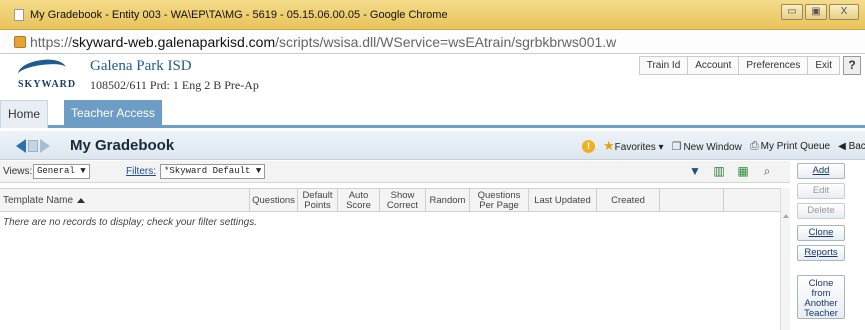 The height and width of the screenshot is (330, 865). I want to click on filters-select: *Skyward Default ▼, so click(213, 171).